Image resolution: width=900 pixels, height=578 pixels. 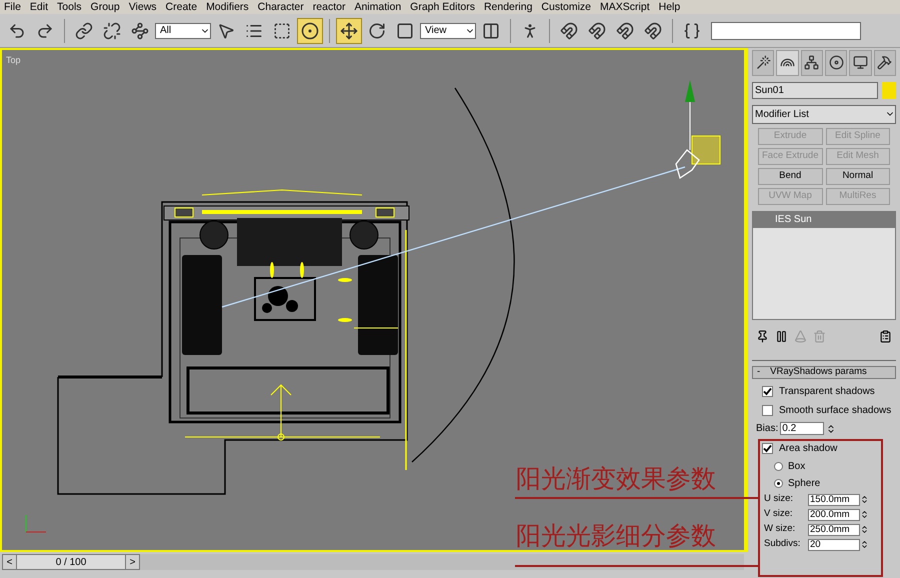 I want to click on radio-label: Sphere, so click(x=804, y=484).